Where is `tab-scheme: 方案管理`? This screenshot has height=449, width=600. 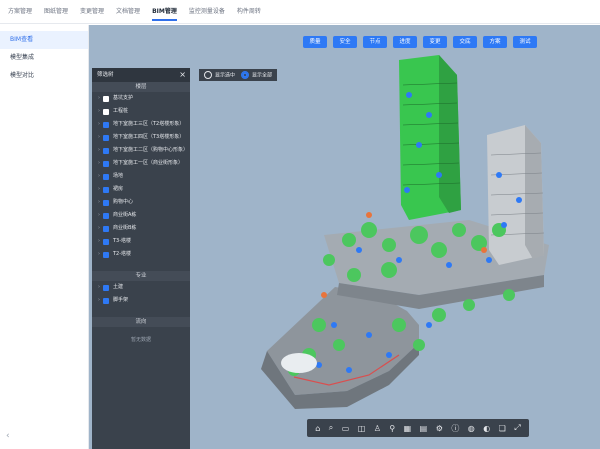 tab-scheme: 方案管理 is located at coordinates (20, 12).